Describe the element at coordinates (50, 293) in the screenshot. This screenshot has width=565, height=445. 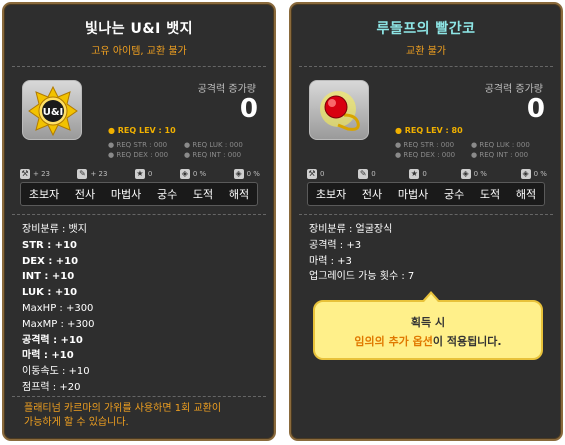
I see `stat-luk: LUK : +10` at that location.